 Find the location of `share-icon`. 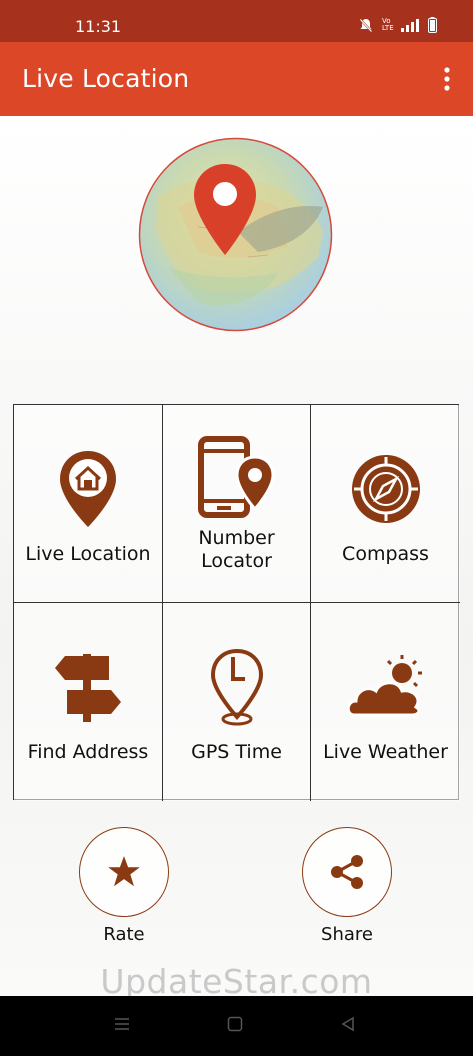

share-icon is located at coordinates (347, 872).